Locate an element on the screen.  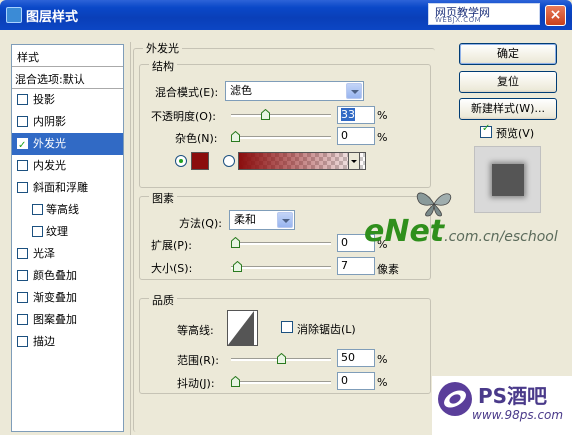
noise-slider is located at coordinates (281, 137).